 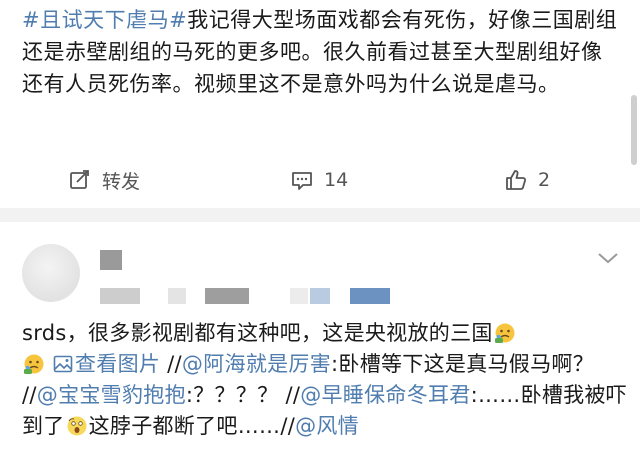 What do you see at coordinates (544, 180) in the screenshot?
I see `like-count: 2` at bounding box center [544, 180].